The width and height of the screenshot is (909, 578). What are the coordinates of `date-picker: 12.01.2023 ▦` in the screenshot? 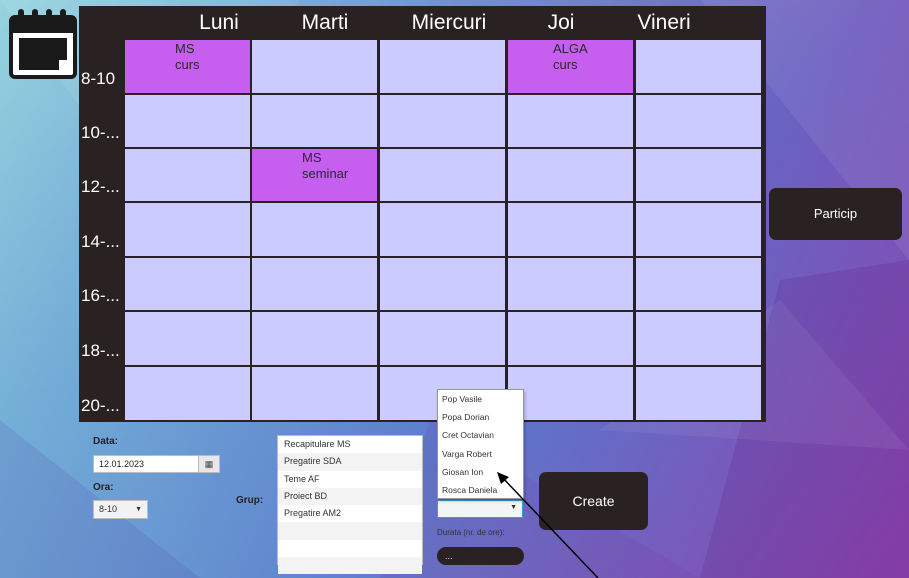 It's located at (156, 464).